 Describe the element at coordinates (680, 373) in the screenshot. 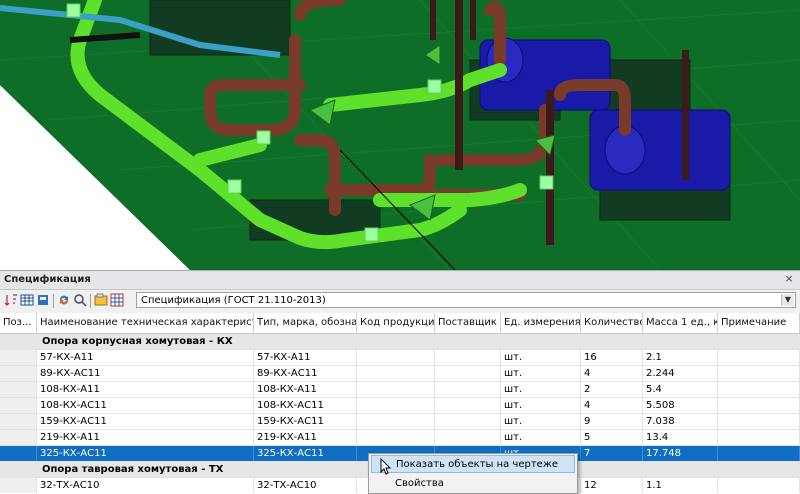

I see `table-cell: 2.244` at that location.